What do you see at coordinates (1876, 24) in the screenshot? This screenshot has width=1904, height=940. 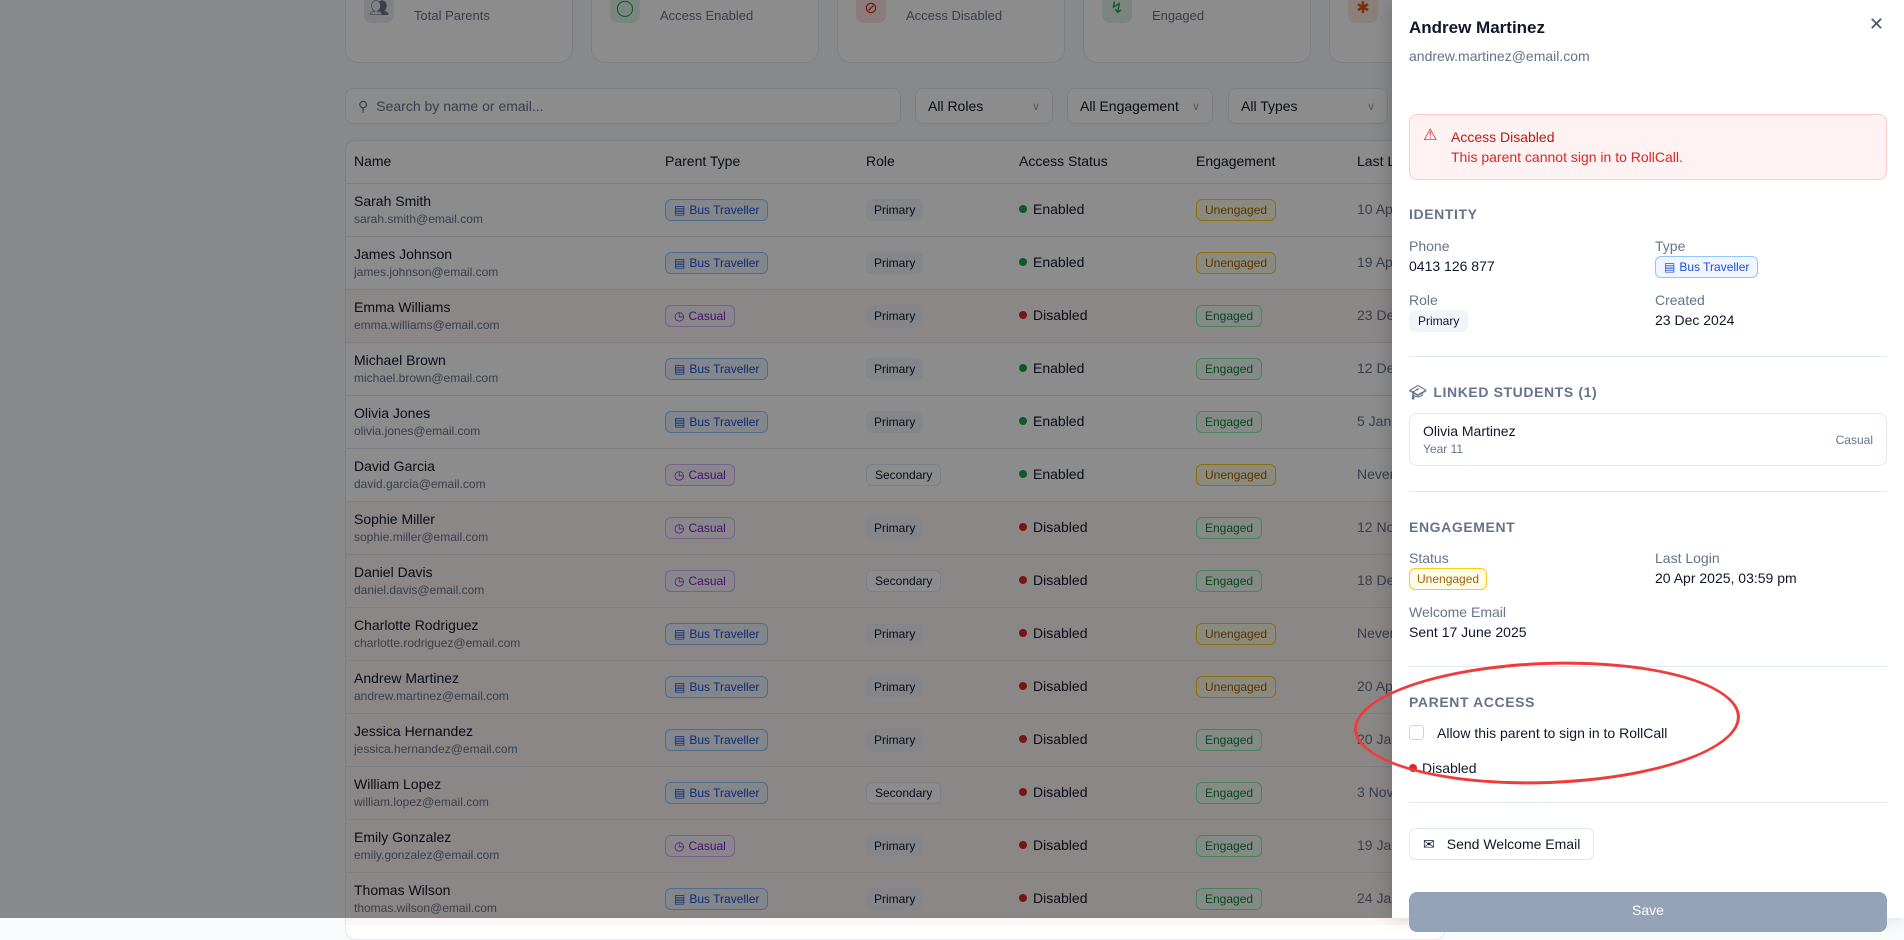 I see `close-icon: ✕` at bounding box center [1876, 24].